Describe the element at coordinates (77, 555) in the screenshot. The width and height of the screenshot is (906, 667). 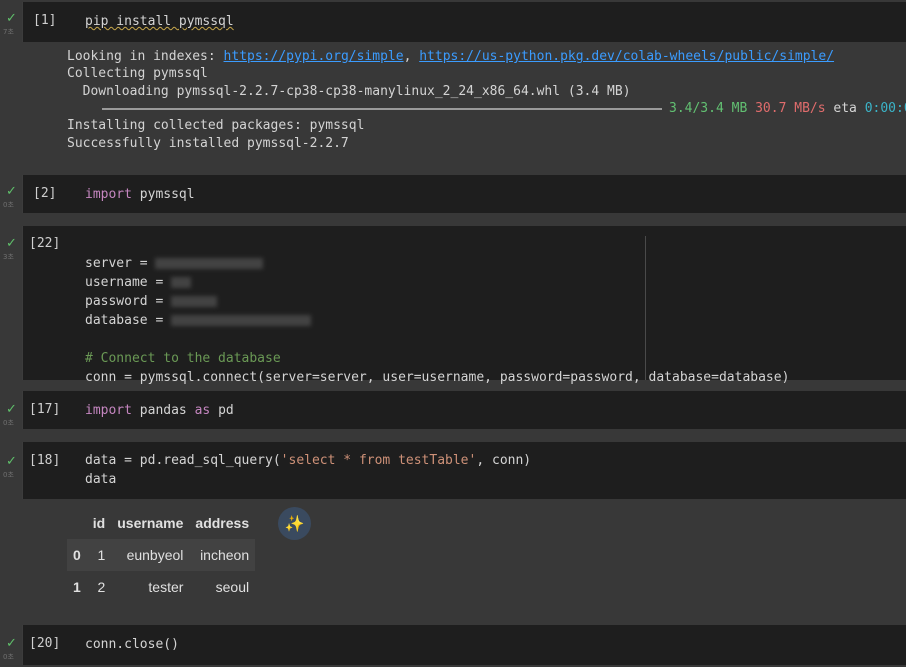
I see `row-index: 0` at that location.